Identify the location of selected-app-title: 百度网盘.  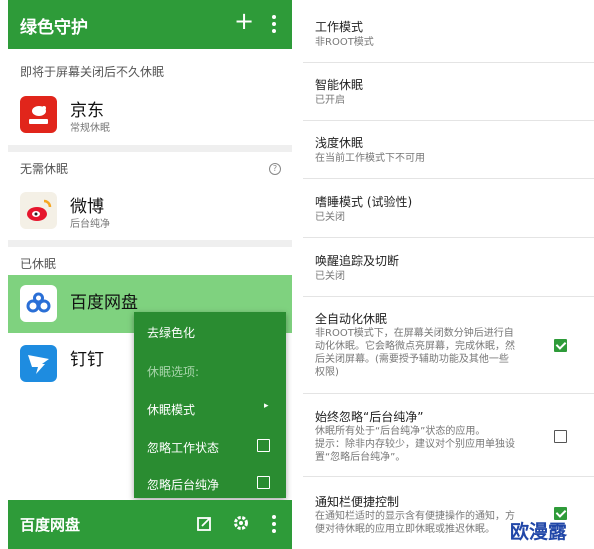
(50, 525).